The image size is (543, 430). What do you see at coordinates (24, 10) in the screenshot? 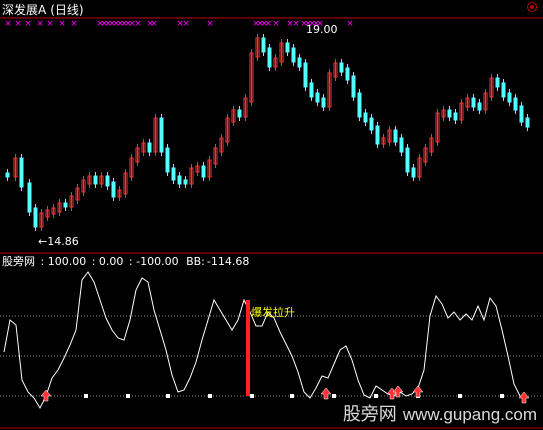
I see `stock-name: 深发展A` at bounding box center [24, 10].